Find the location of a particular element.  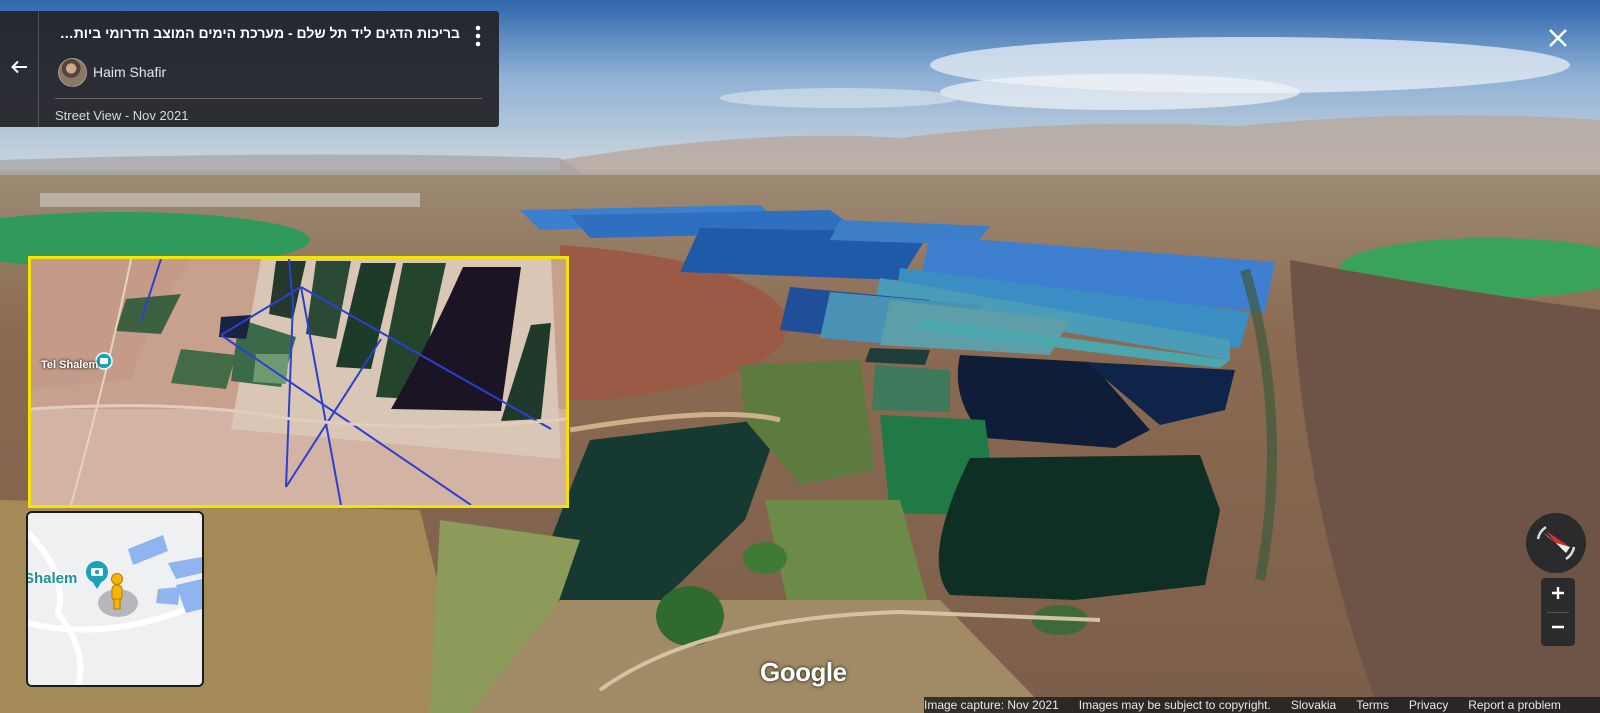

terms-link: Terms is located at coordinates (1372, 705).